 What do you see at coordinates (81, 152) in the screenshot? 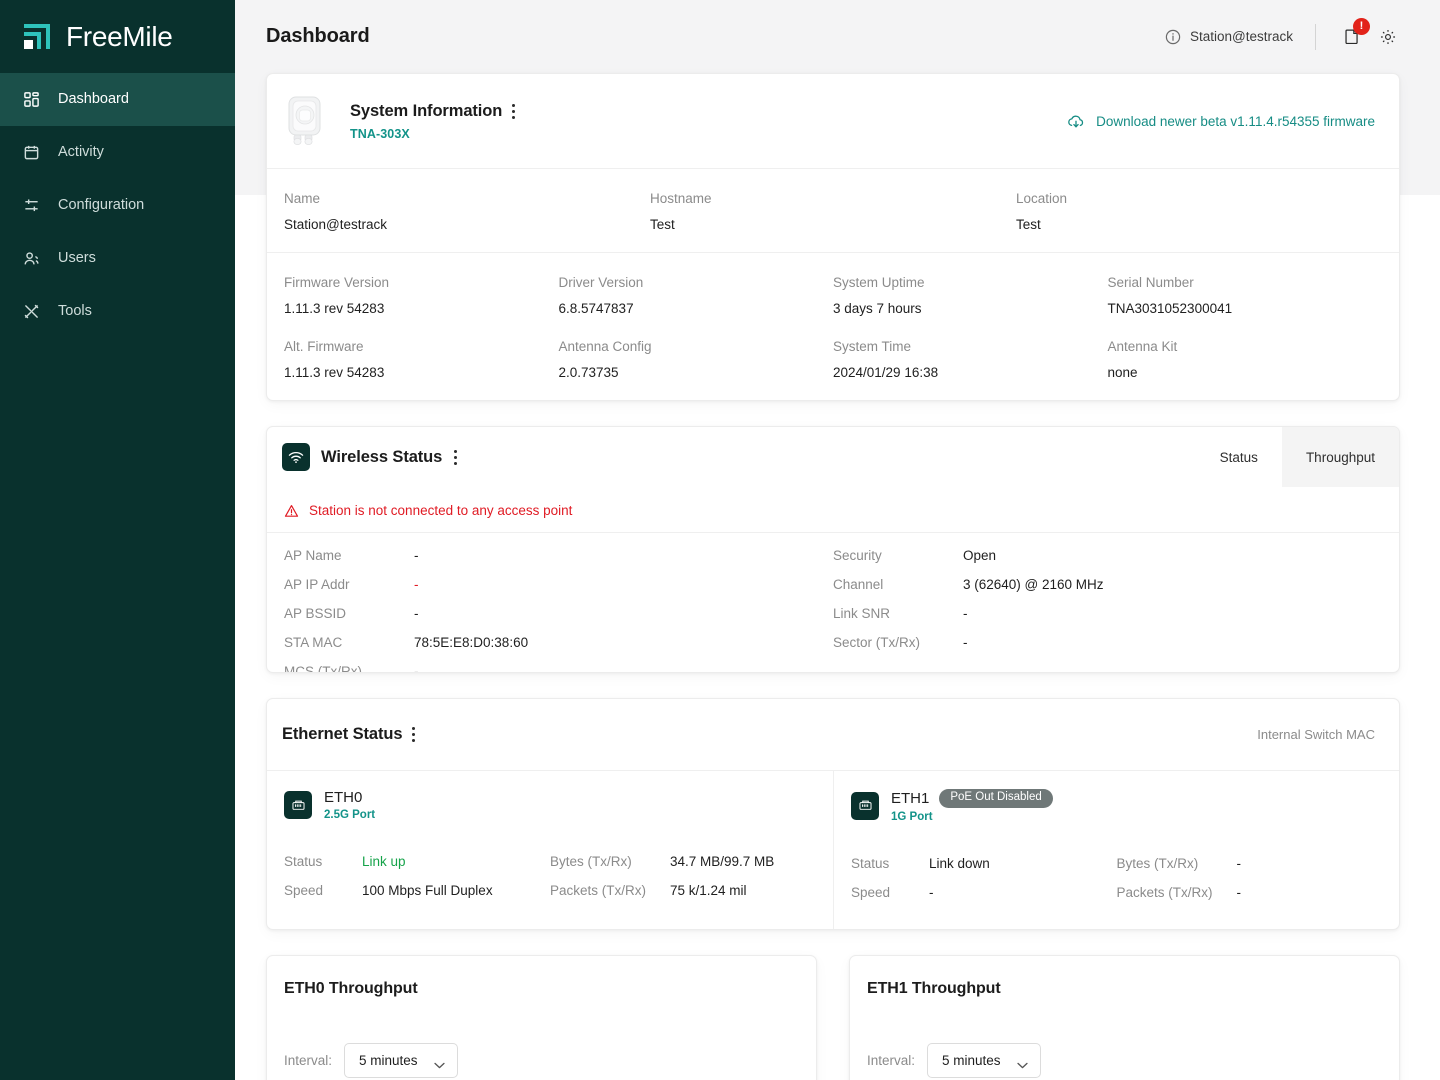
I see `sidebar-item-label: Activity` at bounding box center [81, 152].